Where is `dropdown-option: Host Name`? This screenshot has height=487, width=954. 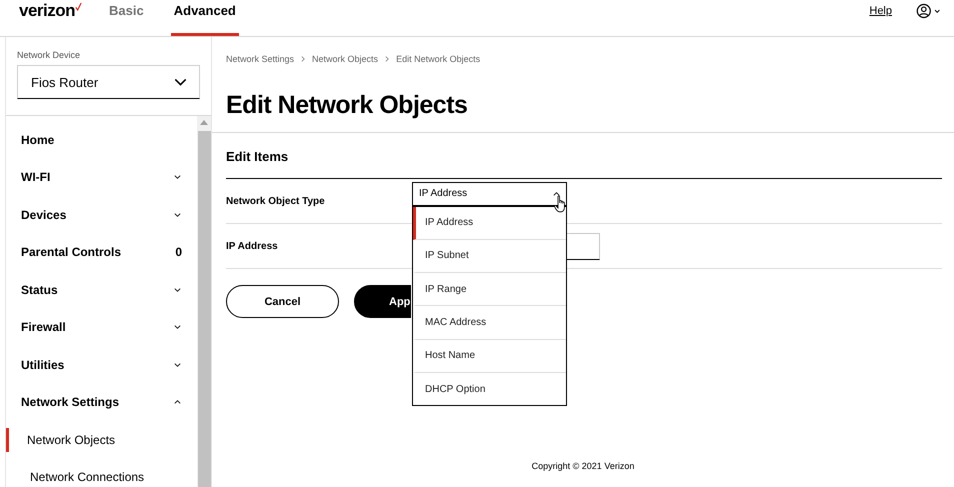
dropdown-option: Host Name is located at coordinates (489, 356).